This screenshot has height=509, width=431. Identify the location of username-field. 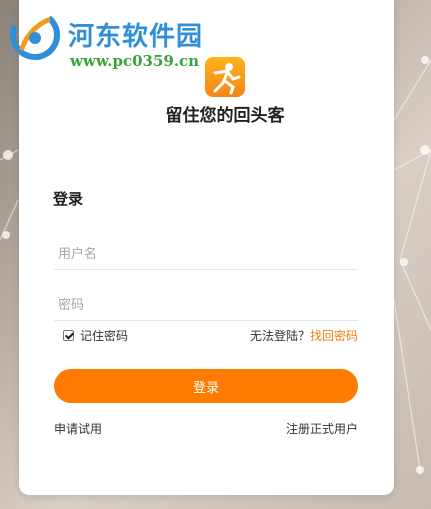
(206, 254).